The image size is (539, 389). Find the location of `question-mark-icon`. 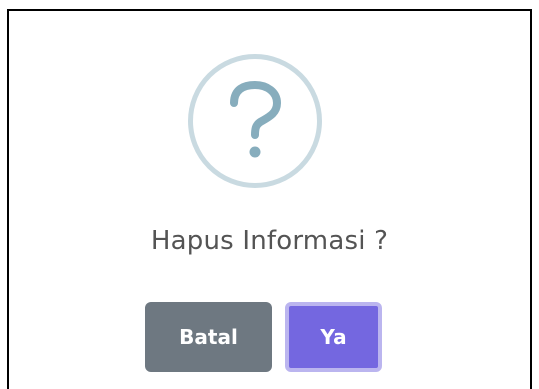

question-mark-icon is located at coordinates (255, 121).